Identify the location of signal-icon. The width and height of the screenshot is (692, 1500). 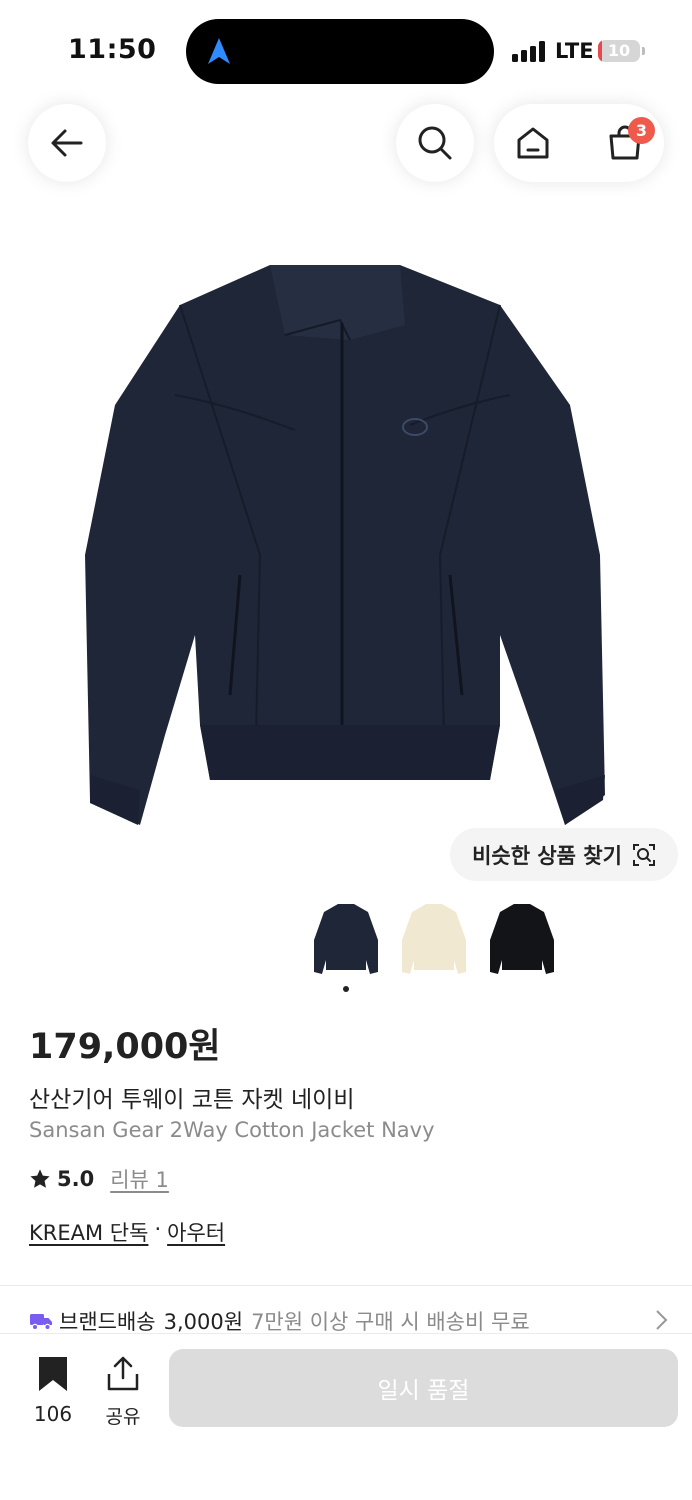
(530, 51).